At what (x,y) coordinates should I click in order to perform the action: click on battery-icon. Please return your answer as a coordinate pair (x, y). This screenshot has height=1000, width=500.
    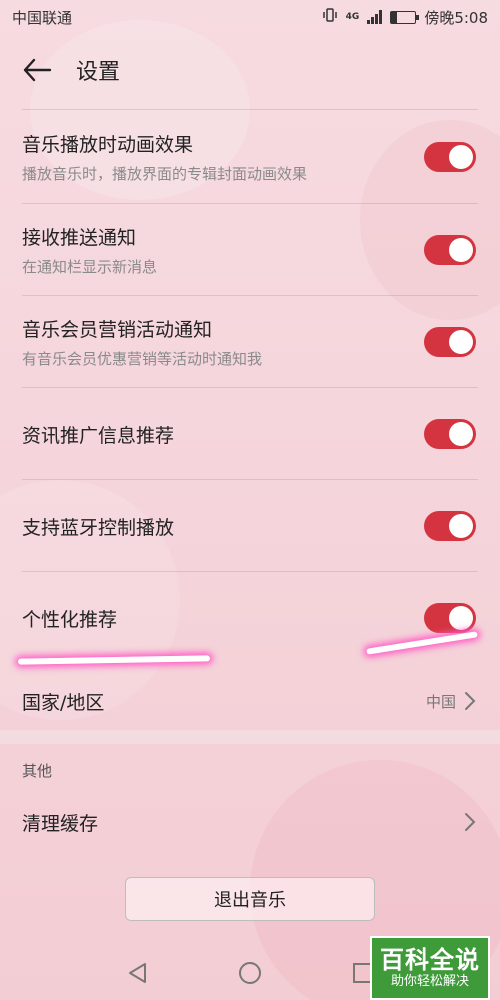
    Looking at the image, I should click on (405, 17).